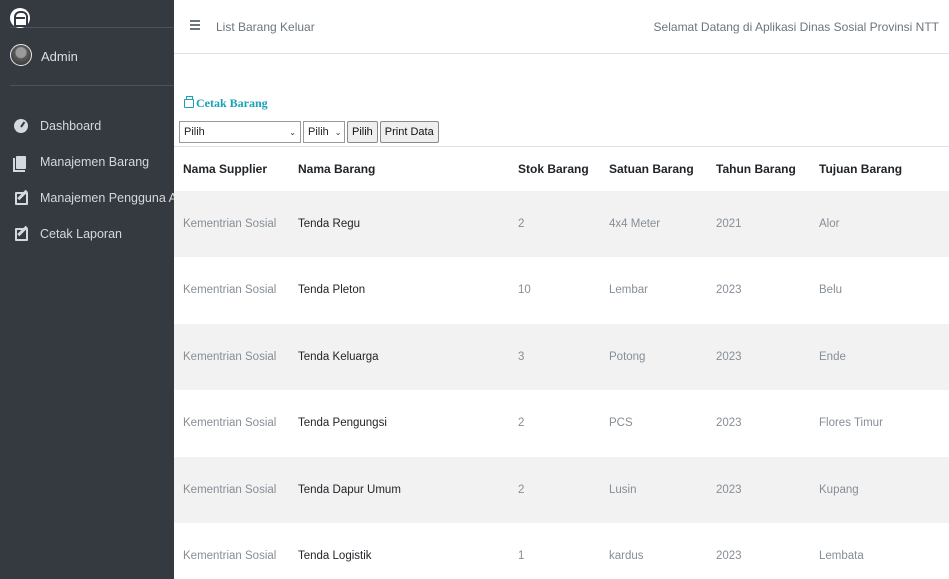 This screenshot has height=579, width=949. Describe the element at coordinates (851, 423) in the screenshot. I see `table-cell: Flores Timur` at that location.